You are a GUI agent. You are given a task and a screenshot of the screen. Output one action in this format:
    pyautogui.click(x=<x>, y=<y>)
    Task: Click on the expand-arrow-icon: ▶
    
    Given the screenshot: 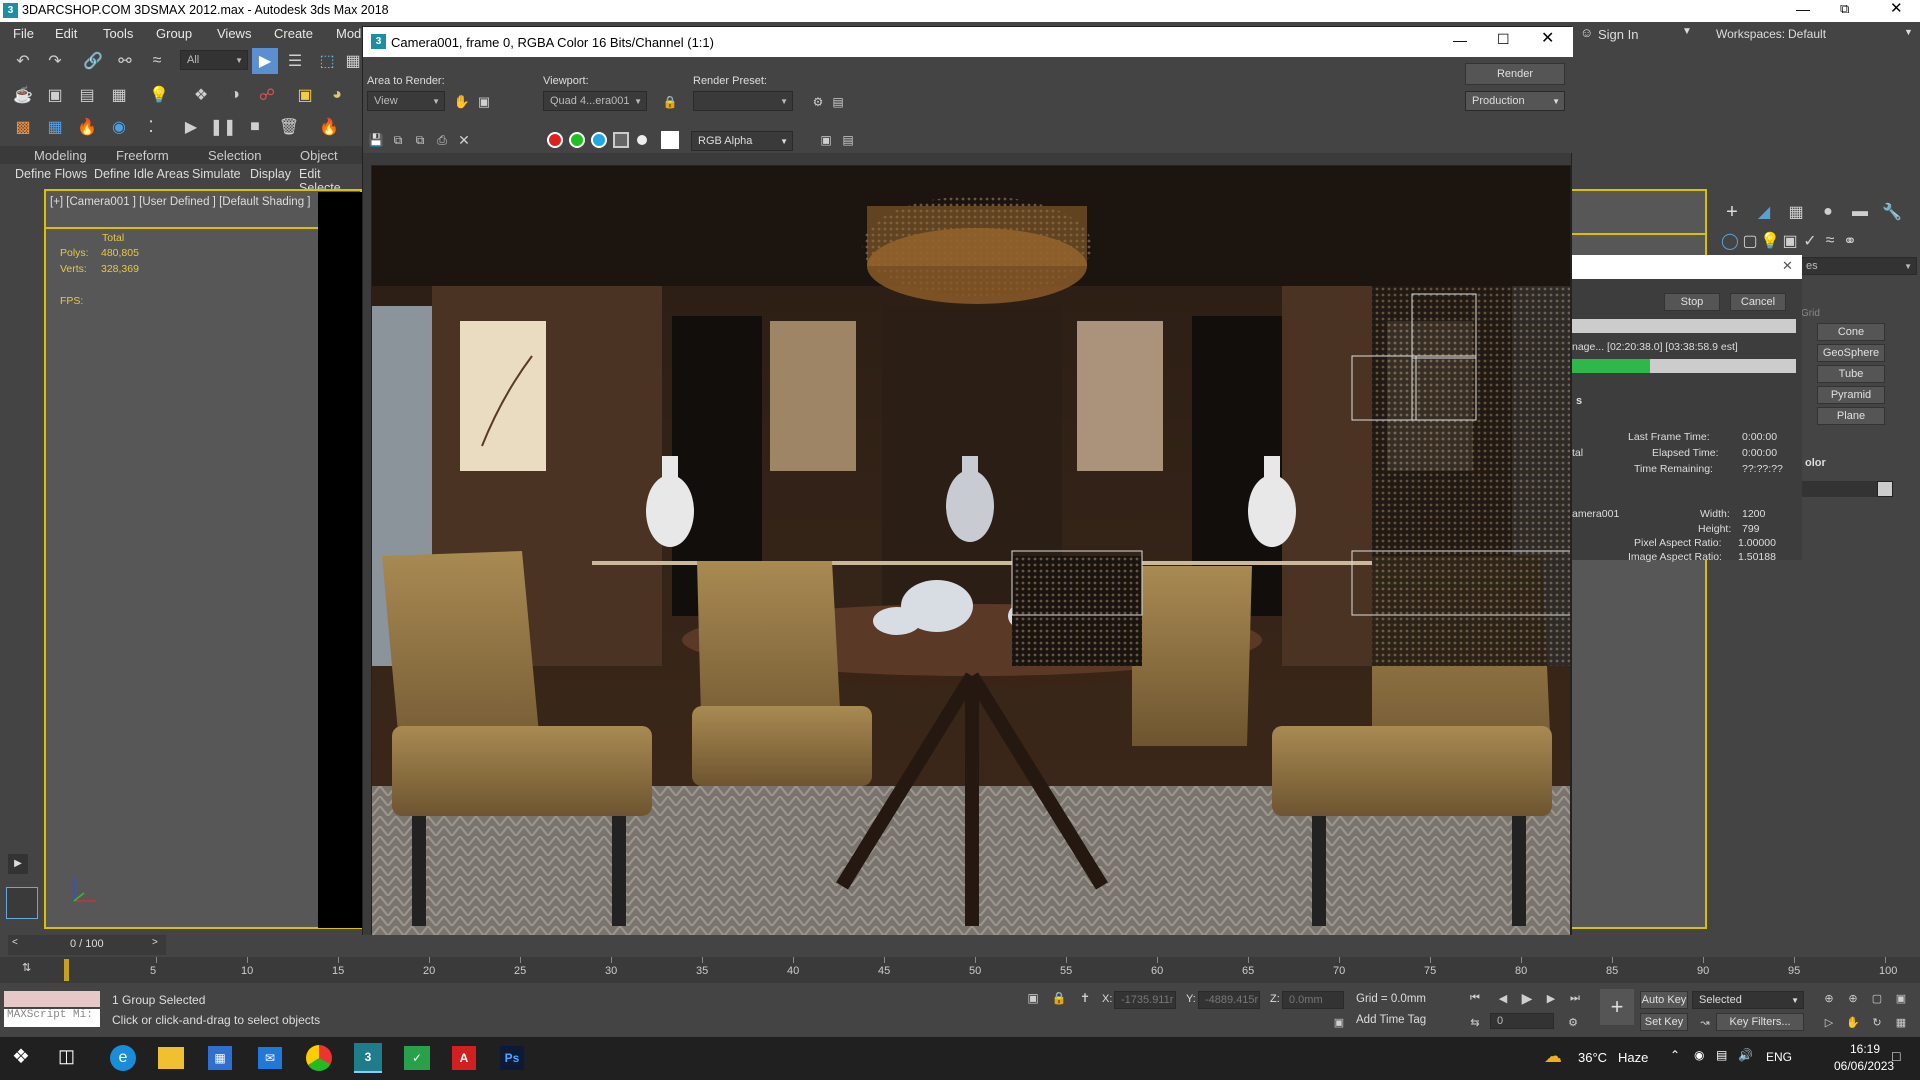 What is the action you would take?
    pyautogui.click(x=18, y=864)
    